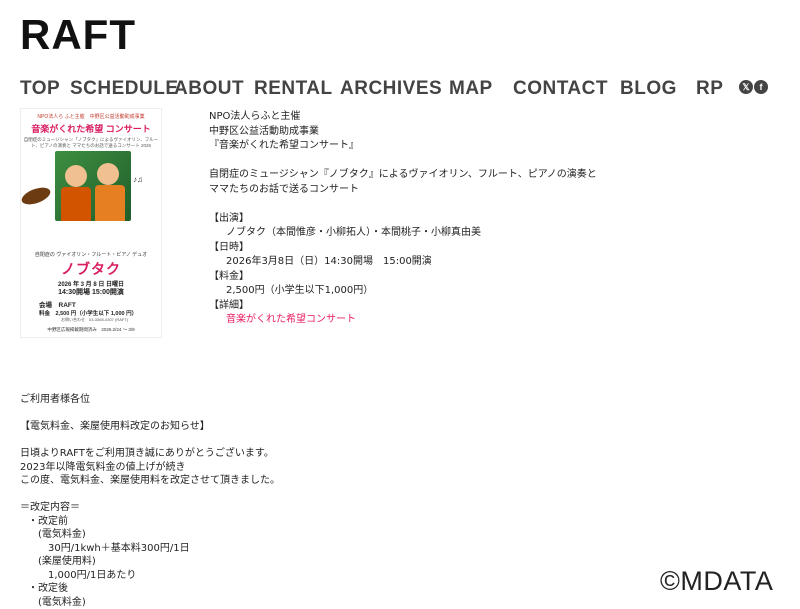 This screenshot has width=800, height=609. I want to click on nav-rental: RENTAL, so click(293, 89).